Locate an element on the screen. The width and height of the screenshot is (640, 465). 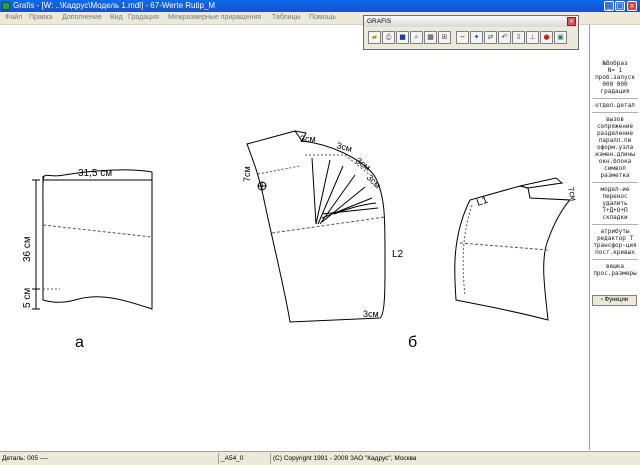
zoom-icon: ⌕ is located at coordinates (416, 37).